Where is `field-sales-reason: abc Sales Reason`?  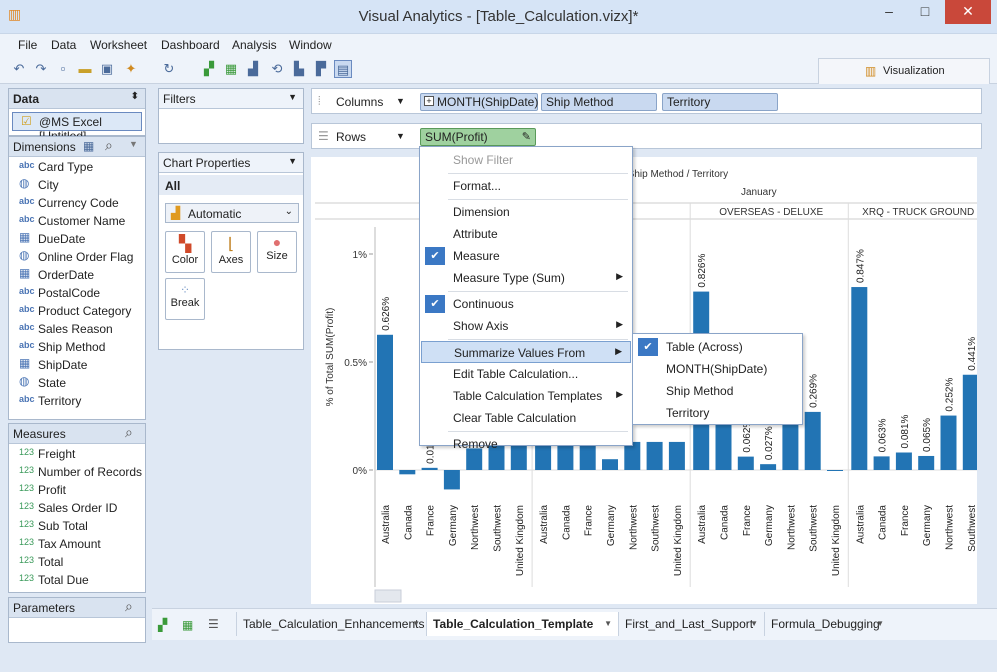 field-sales-reason: abc Sales Reason is located at coordinates (77, 329).